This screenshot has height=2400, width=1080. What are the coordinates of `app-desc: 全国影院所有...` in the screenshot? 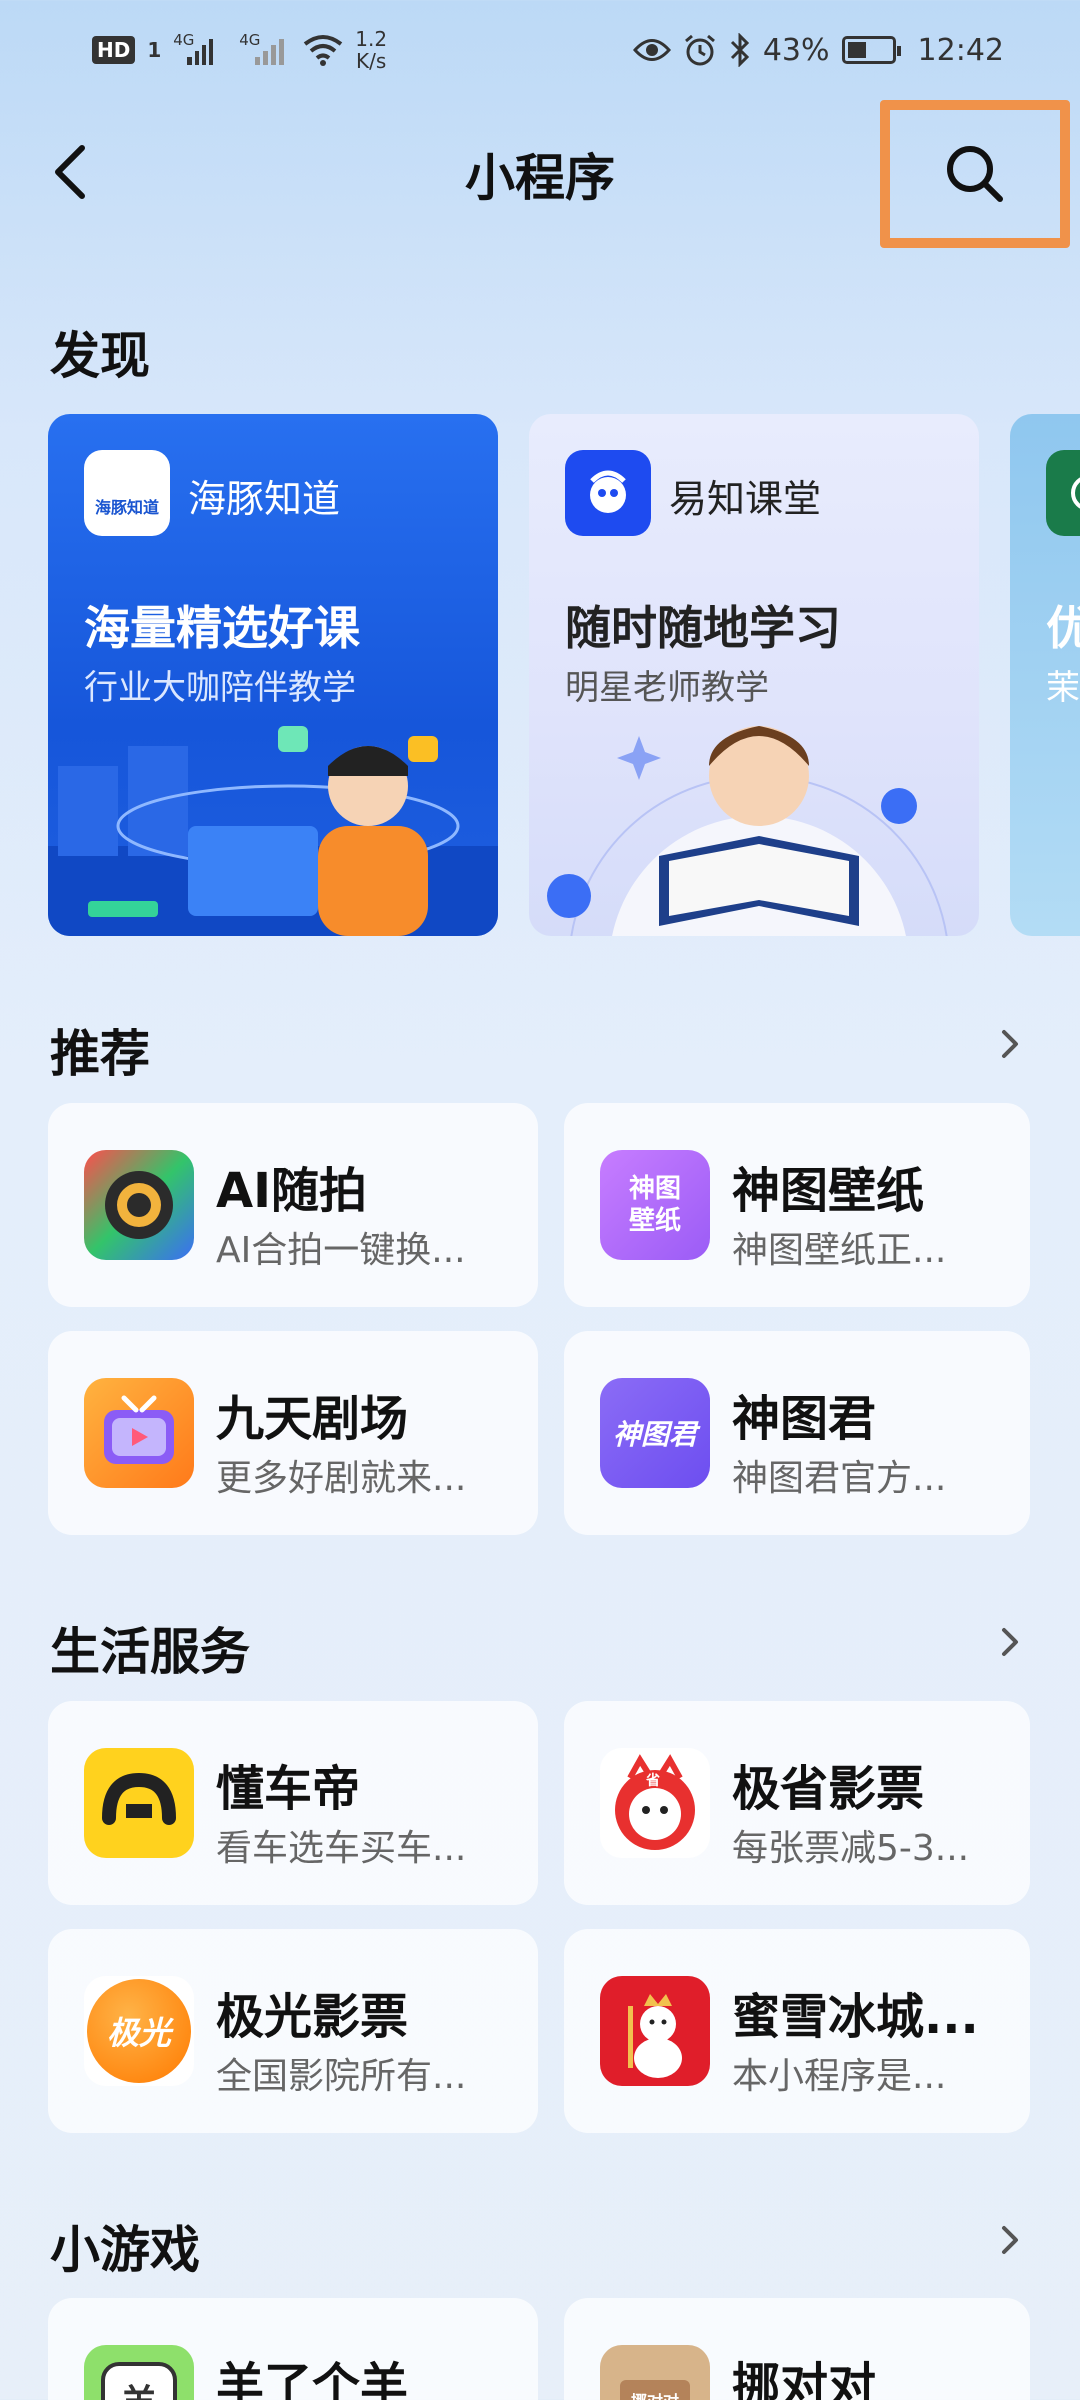 It's located at (341, 2076).